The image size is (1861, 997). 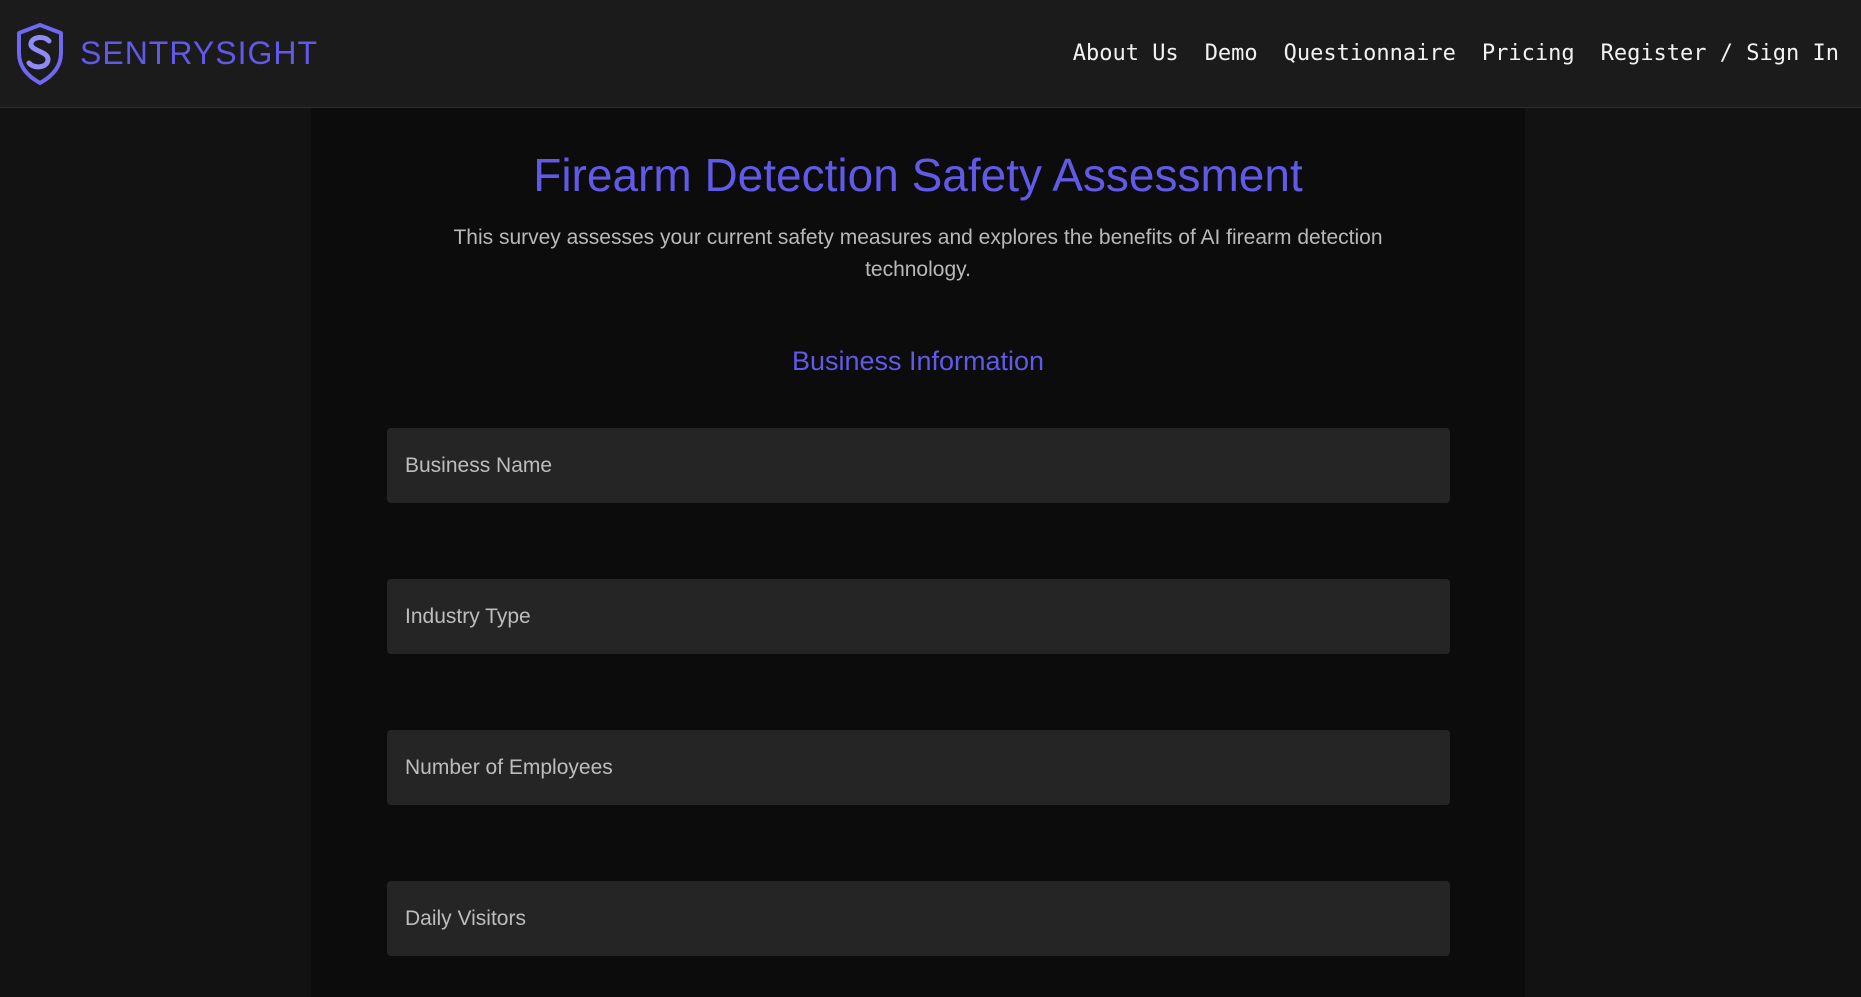 What do you see at coordinates (1370, 53) in the screenshot?
I see `nav-questionnaire: Questionnaire` at bounding box center [1370, 53].